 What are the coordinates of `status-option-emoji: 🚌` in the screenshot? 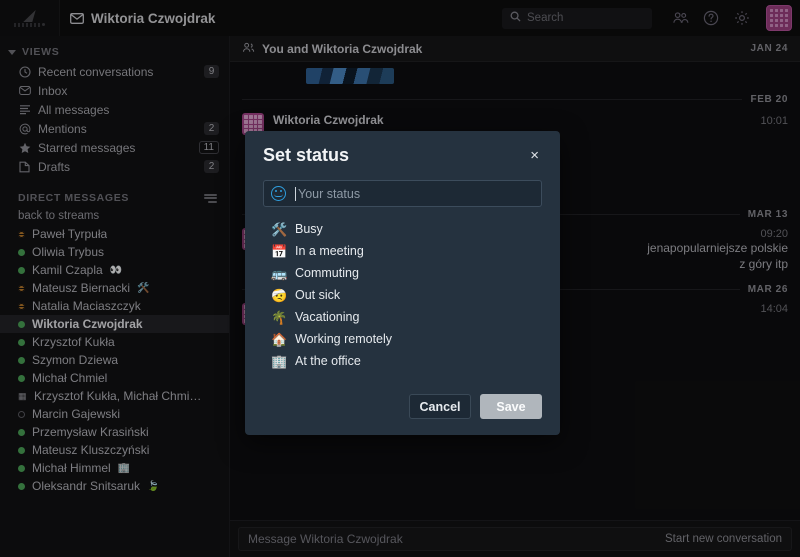 It's located at (279, 273).